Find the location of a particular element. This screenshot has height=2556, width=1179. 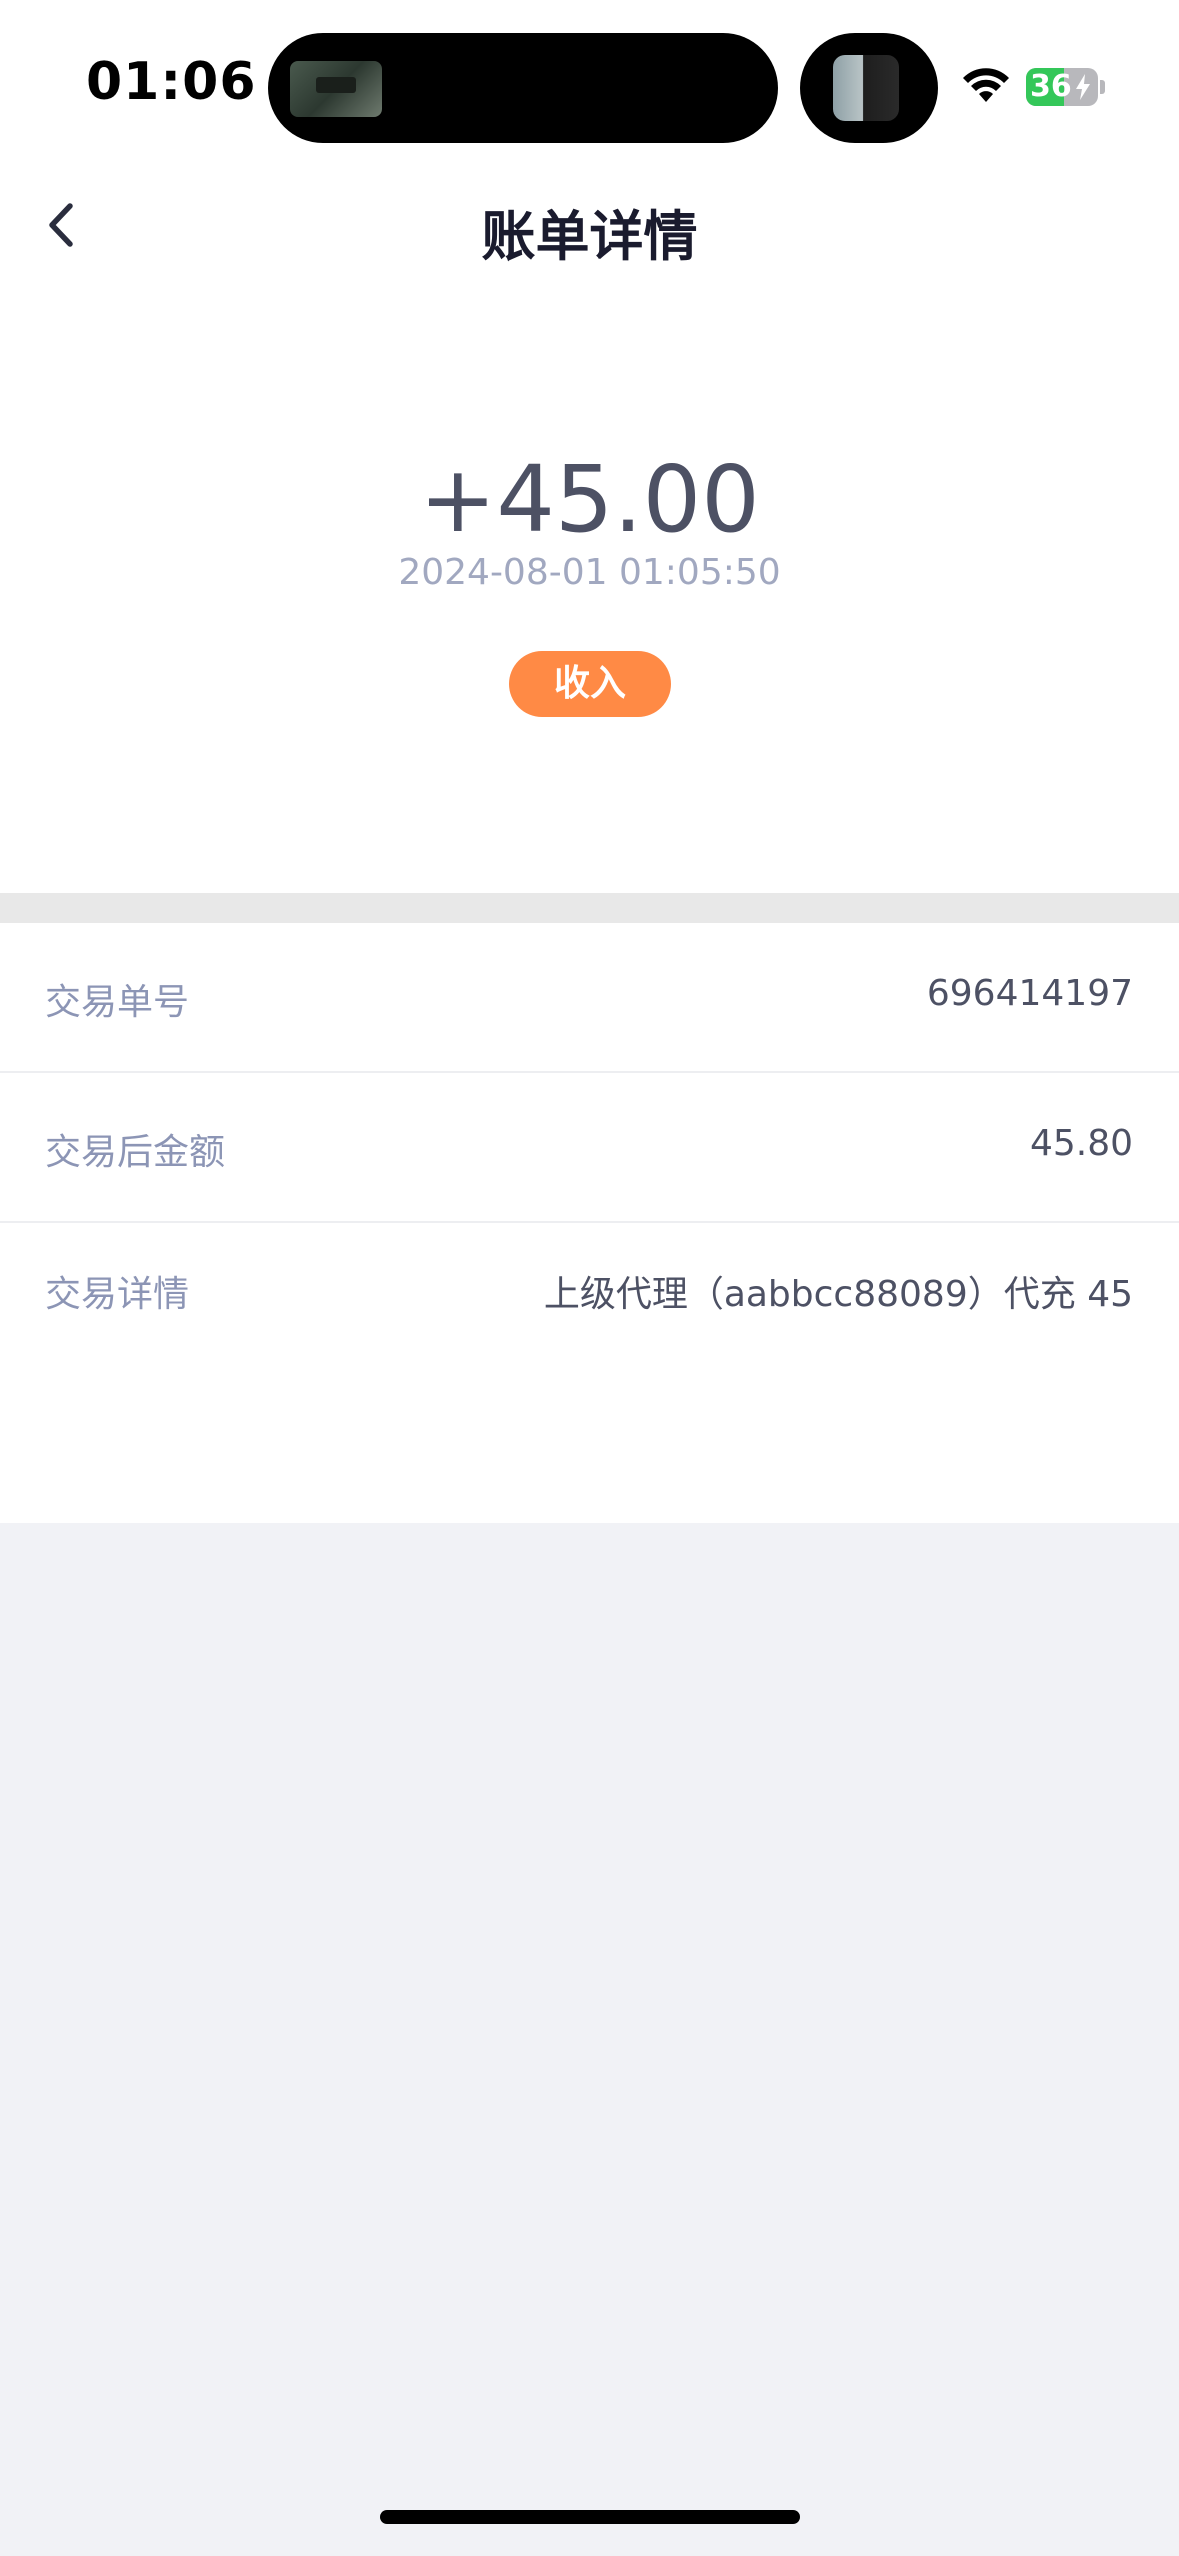

navigation-bar: 账单详情 is located at coordinates (589, 225).